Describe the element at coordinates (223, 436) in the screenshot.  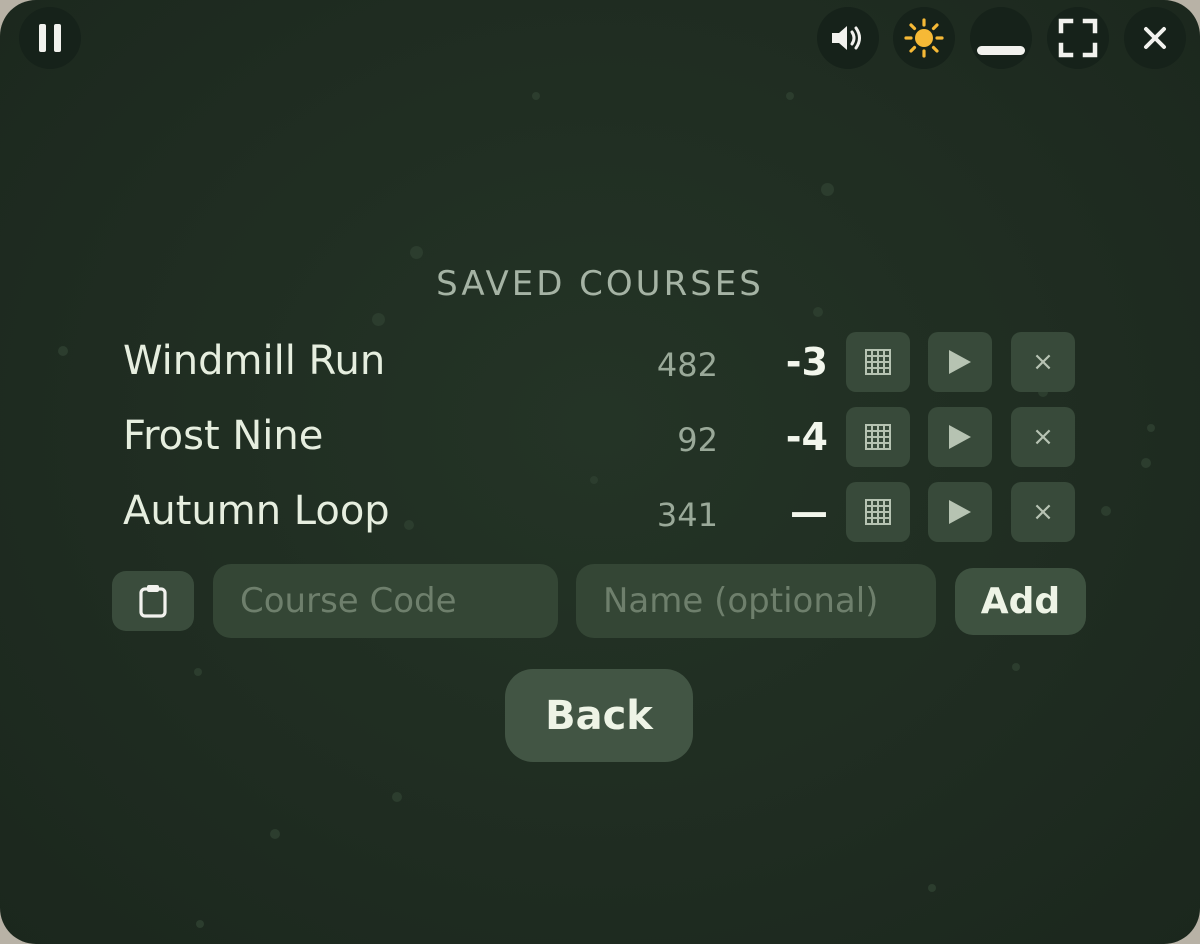
I see `course-name: Frost Nine` at that location.